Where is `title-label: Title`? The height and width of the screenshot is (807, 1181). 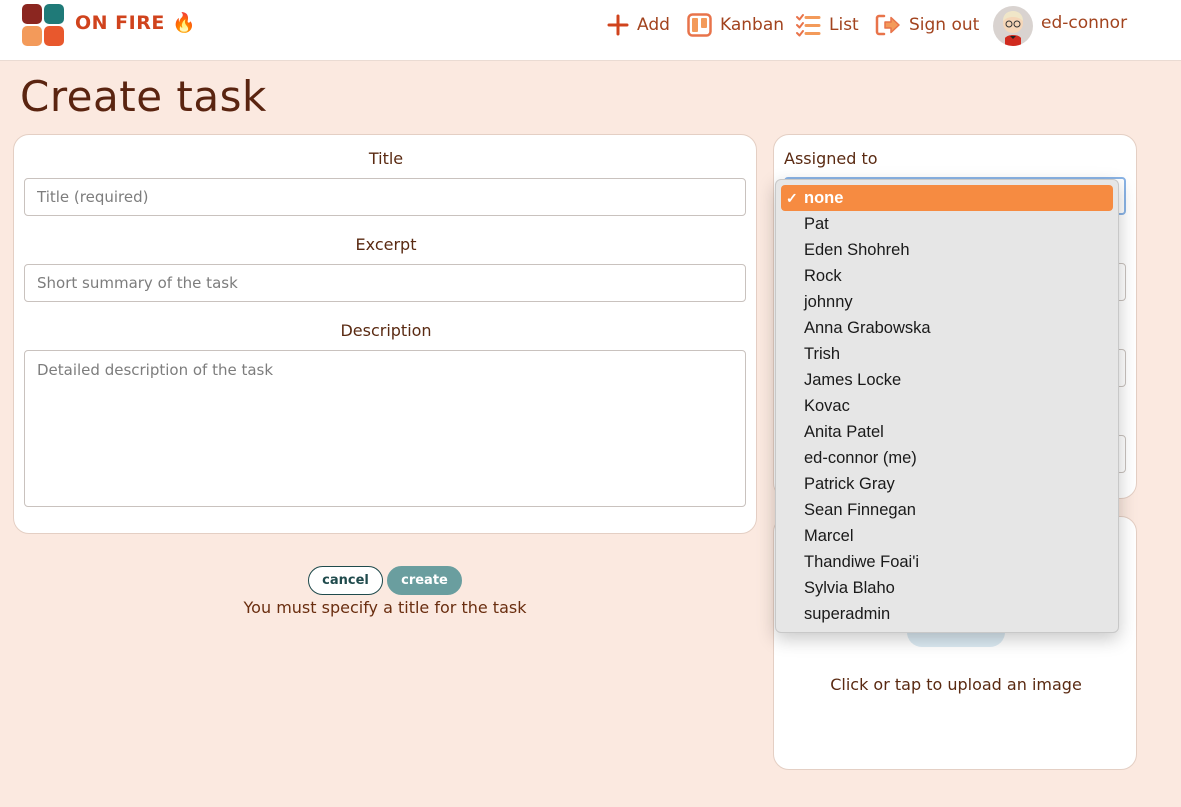
title-label: Title is located at coordinates (386, 158).